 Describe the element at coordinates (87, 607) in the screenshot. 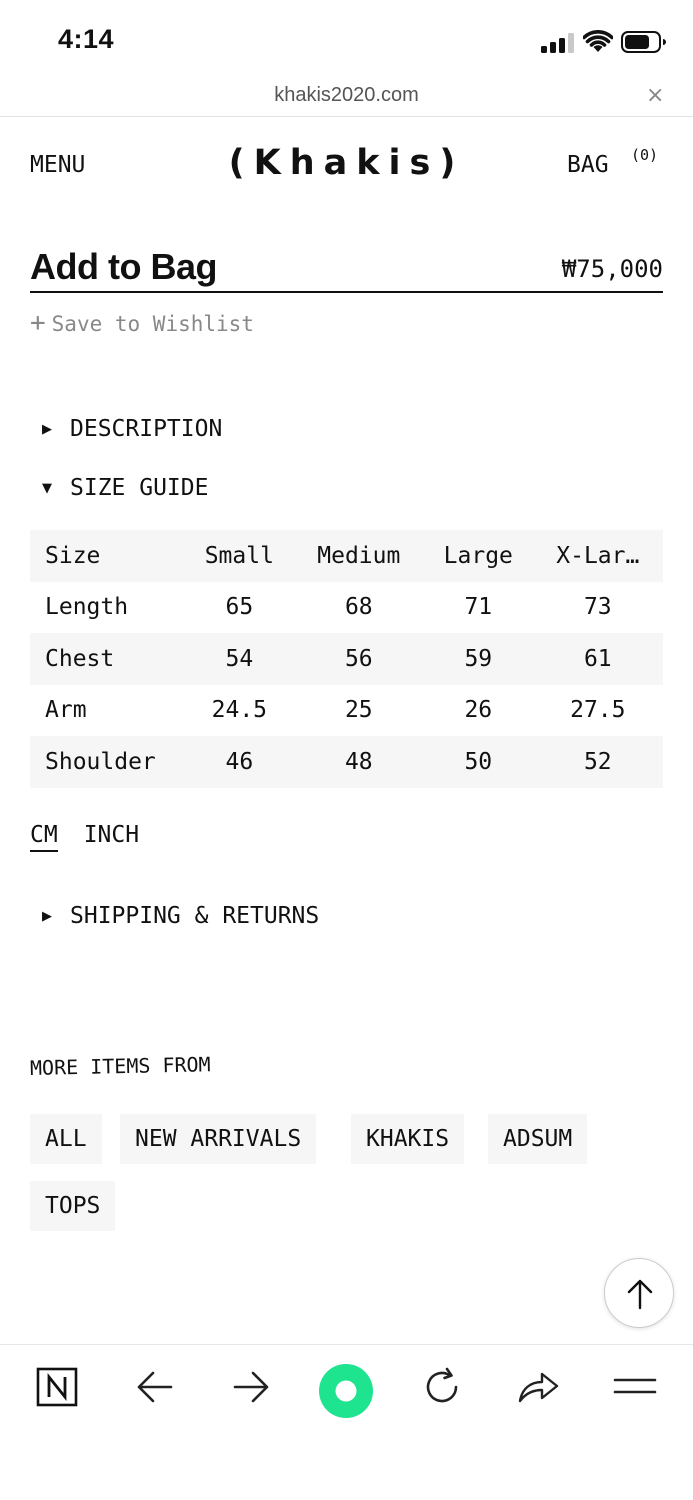

I see `table-cell: Length` at that location.